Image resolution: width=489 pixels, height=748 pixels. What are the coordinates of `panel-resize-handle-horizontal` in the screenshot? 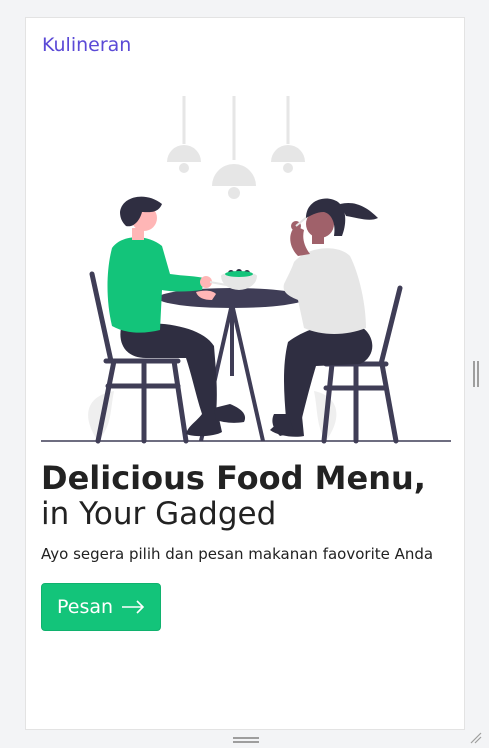 It's located at (246, 740).